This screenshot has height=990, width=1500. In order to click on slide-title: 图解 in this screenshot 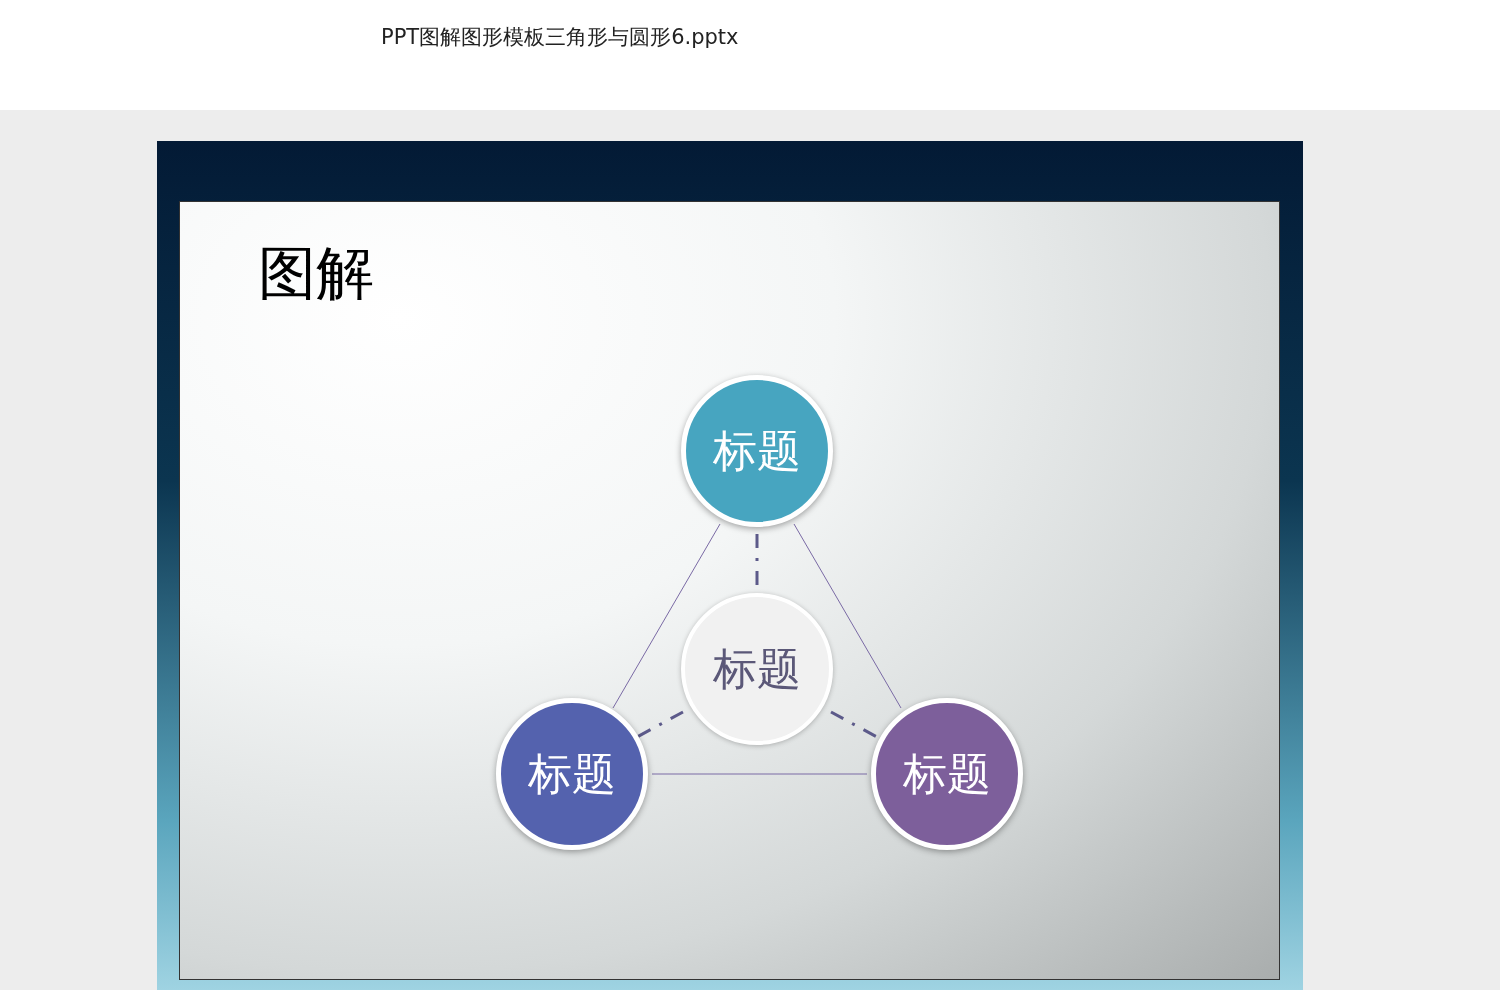, I will do `click(316, 273)`.